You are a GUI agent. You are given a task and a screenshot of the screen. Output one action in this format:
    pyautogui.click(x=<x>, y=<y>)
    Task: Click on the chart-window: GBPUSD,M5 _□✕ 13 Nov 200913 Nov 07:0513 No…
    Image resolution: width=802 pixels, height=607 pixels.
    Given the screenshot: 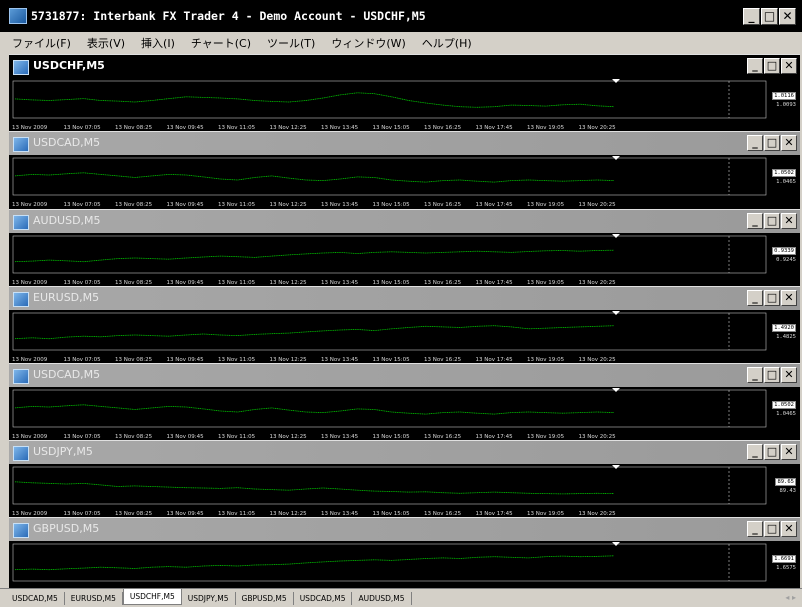 What is the action you would take?
    pyautogui.click(x=404, y=556)
    